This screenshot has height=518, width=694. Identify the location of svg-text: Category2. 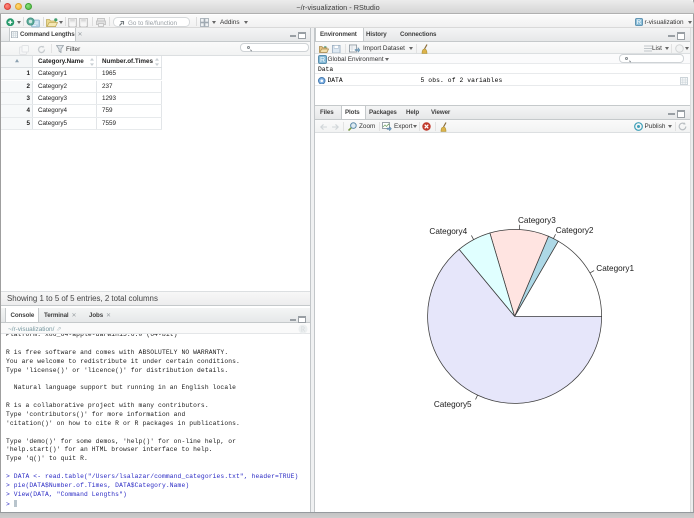
(575, 230).